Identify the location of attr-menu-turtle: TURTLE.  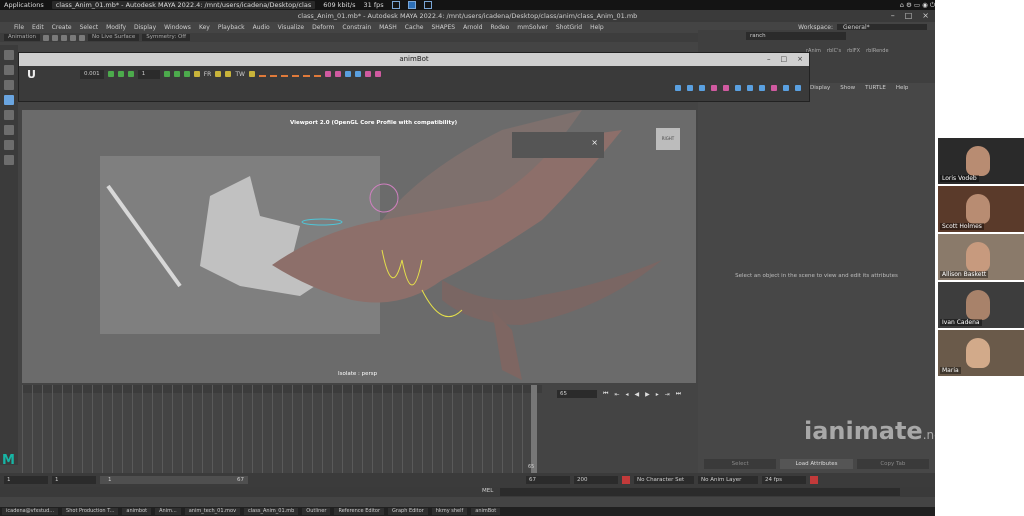
(875, 88).